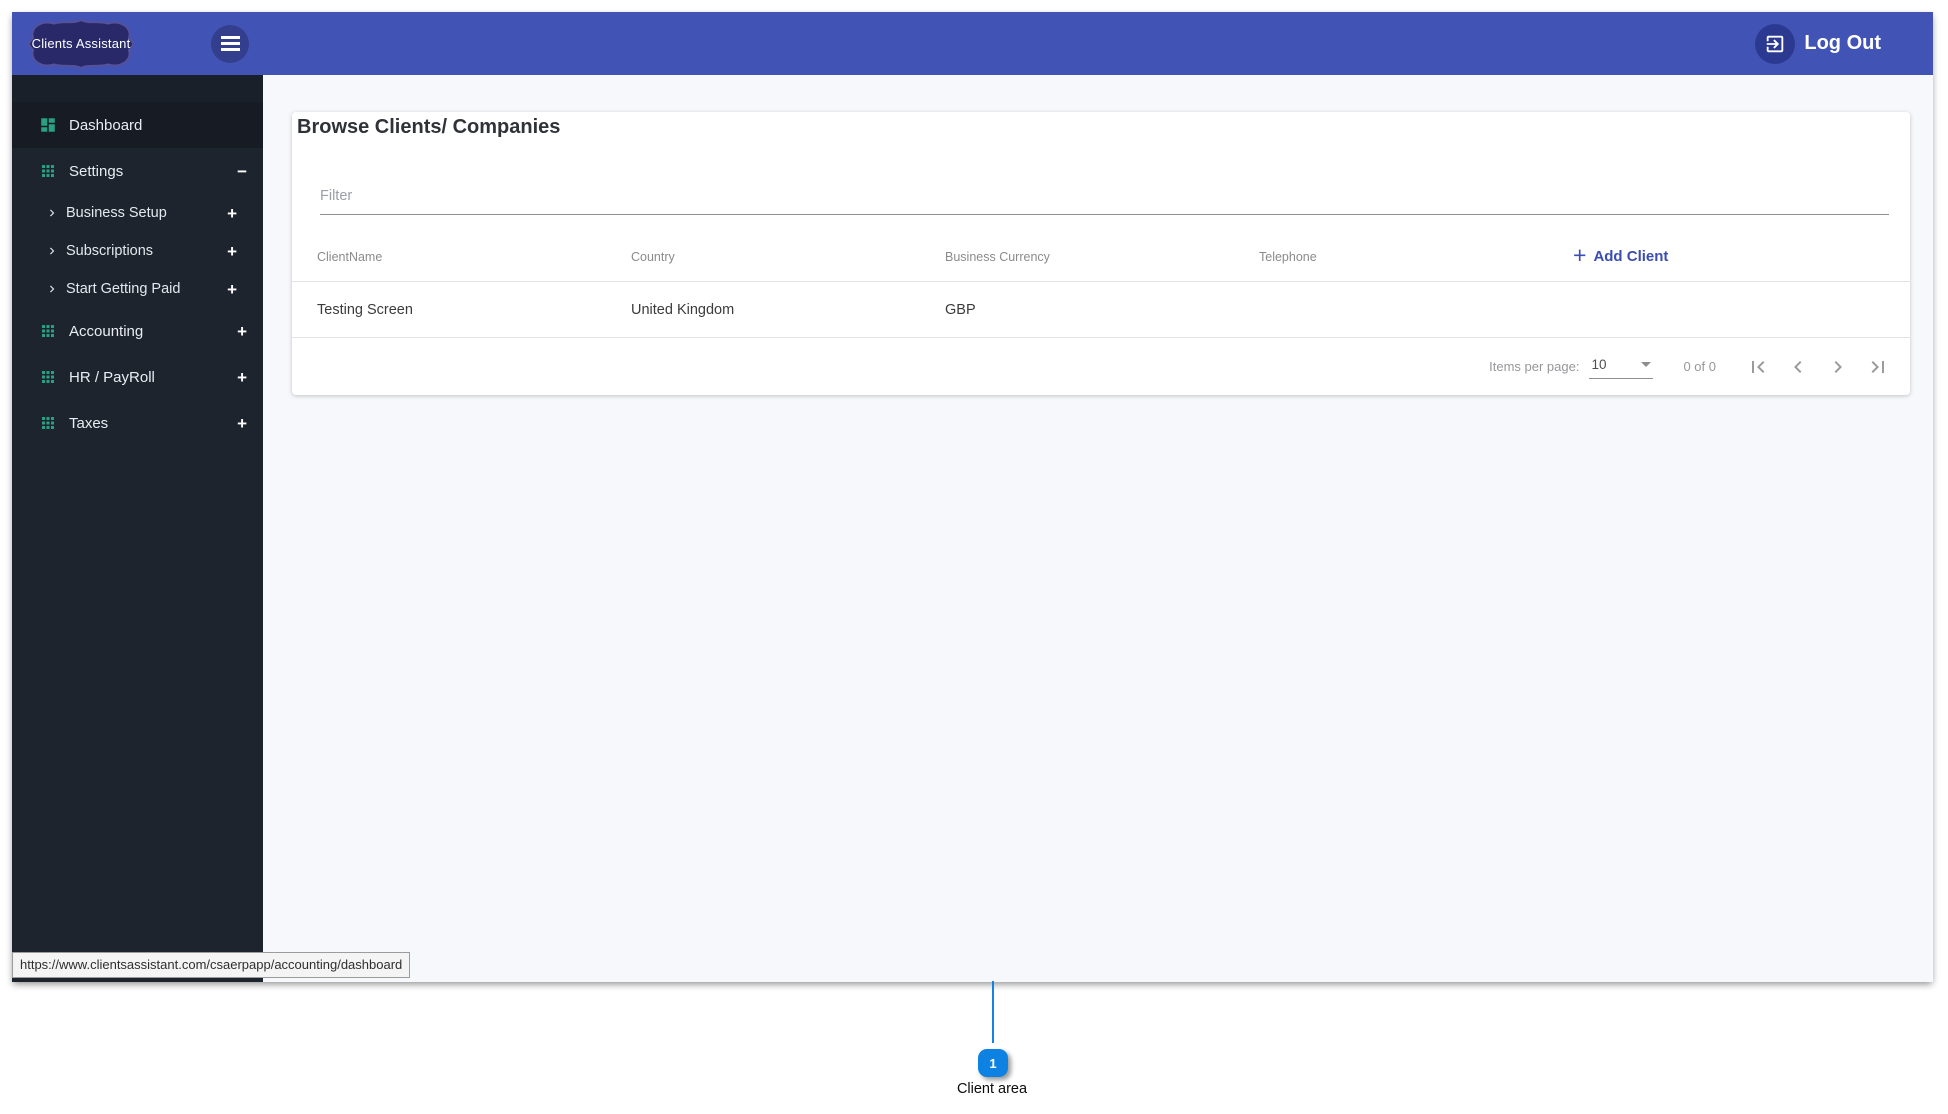  I want to click on column-header-country: Country, so click(653, 256).